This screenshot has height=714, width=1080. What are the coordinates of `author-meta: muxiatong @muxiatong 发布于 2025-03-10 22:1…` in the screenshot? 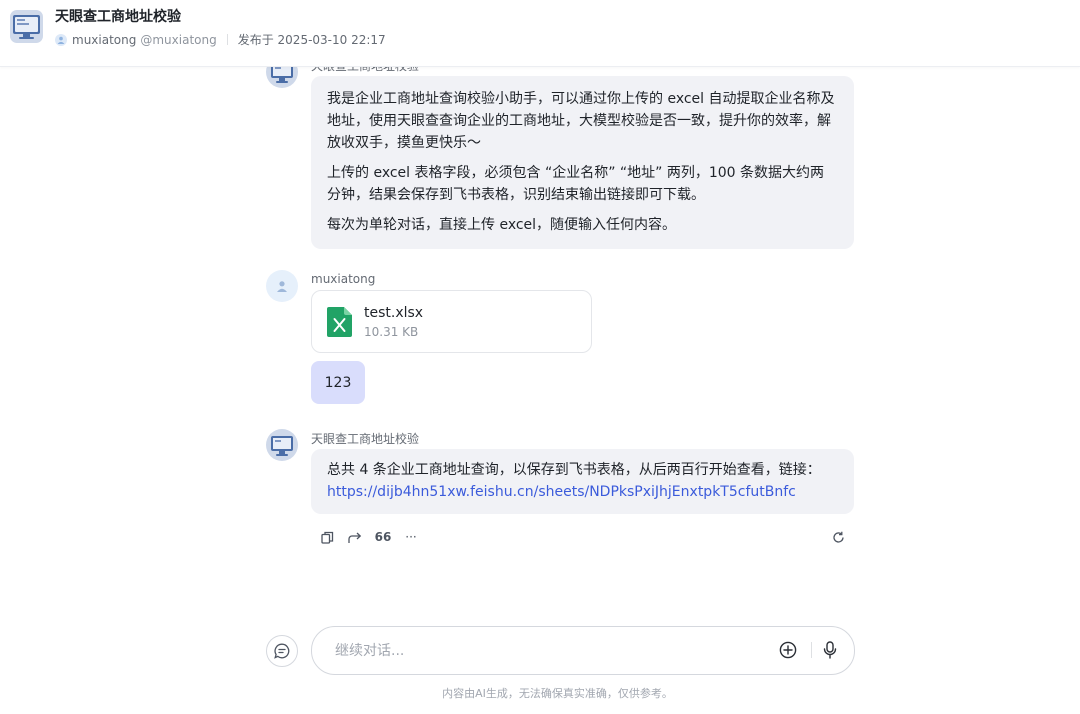 It's located at (220, 39).